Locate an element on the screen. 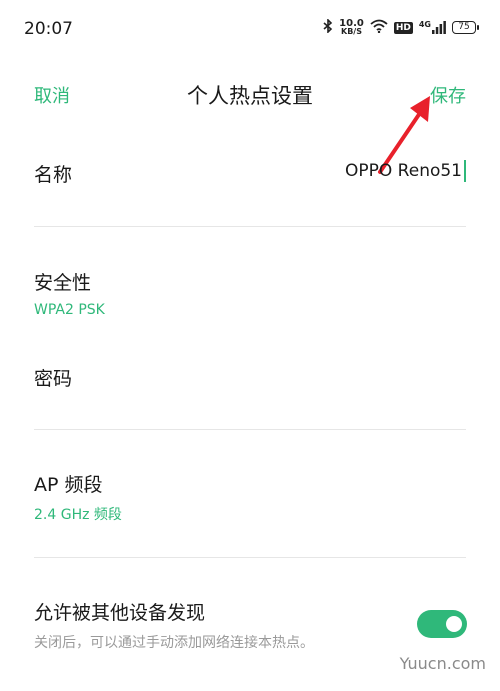 Image resolution: width=500 pixels, height=691 pixels. discoverable-description: 关闭后，可以通过手动添加网络连接本热点。 is located at coordinates (174, 643).